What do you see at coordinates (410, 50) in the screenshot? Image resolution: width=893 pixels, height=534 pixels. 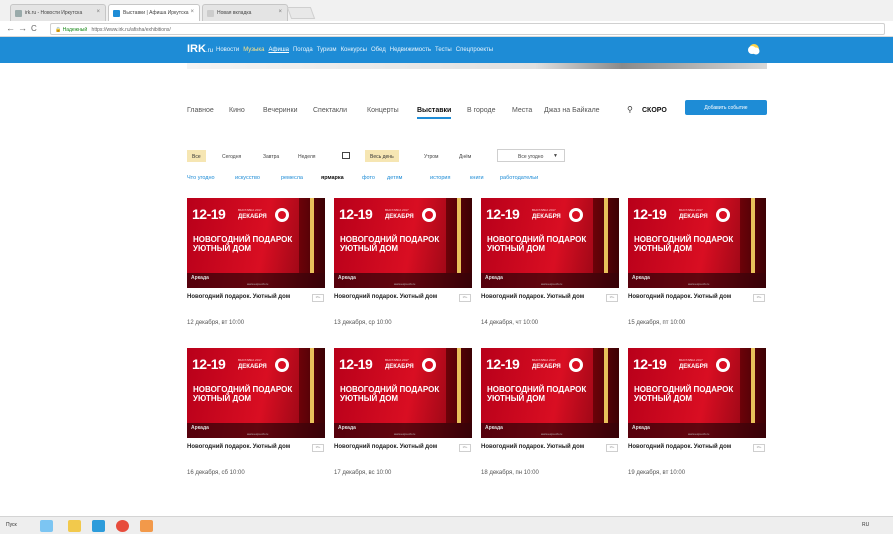 I see `topnav-item: Недвижимость` at bounding box center [410, 50].